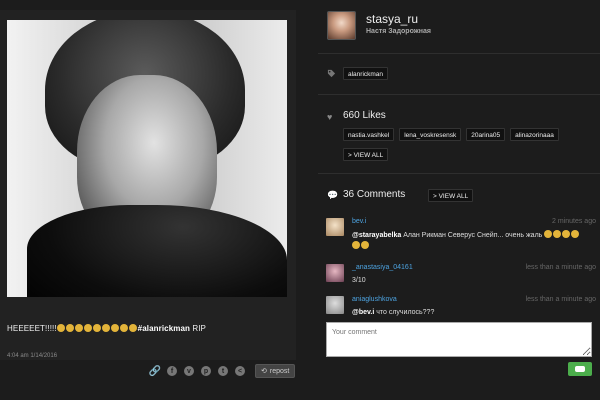 The image size is (600, 400). I want to click on liker-chip: 20arina05, so click(486, 134).